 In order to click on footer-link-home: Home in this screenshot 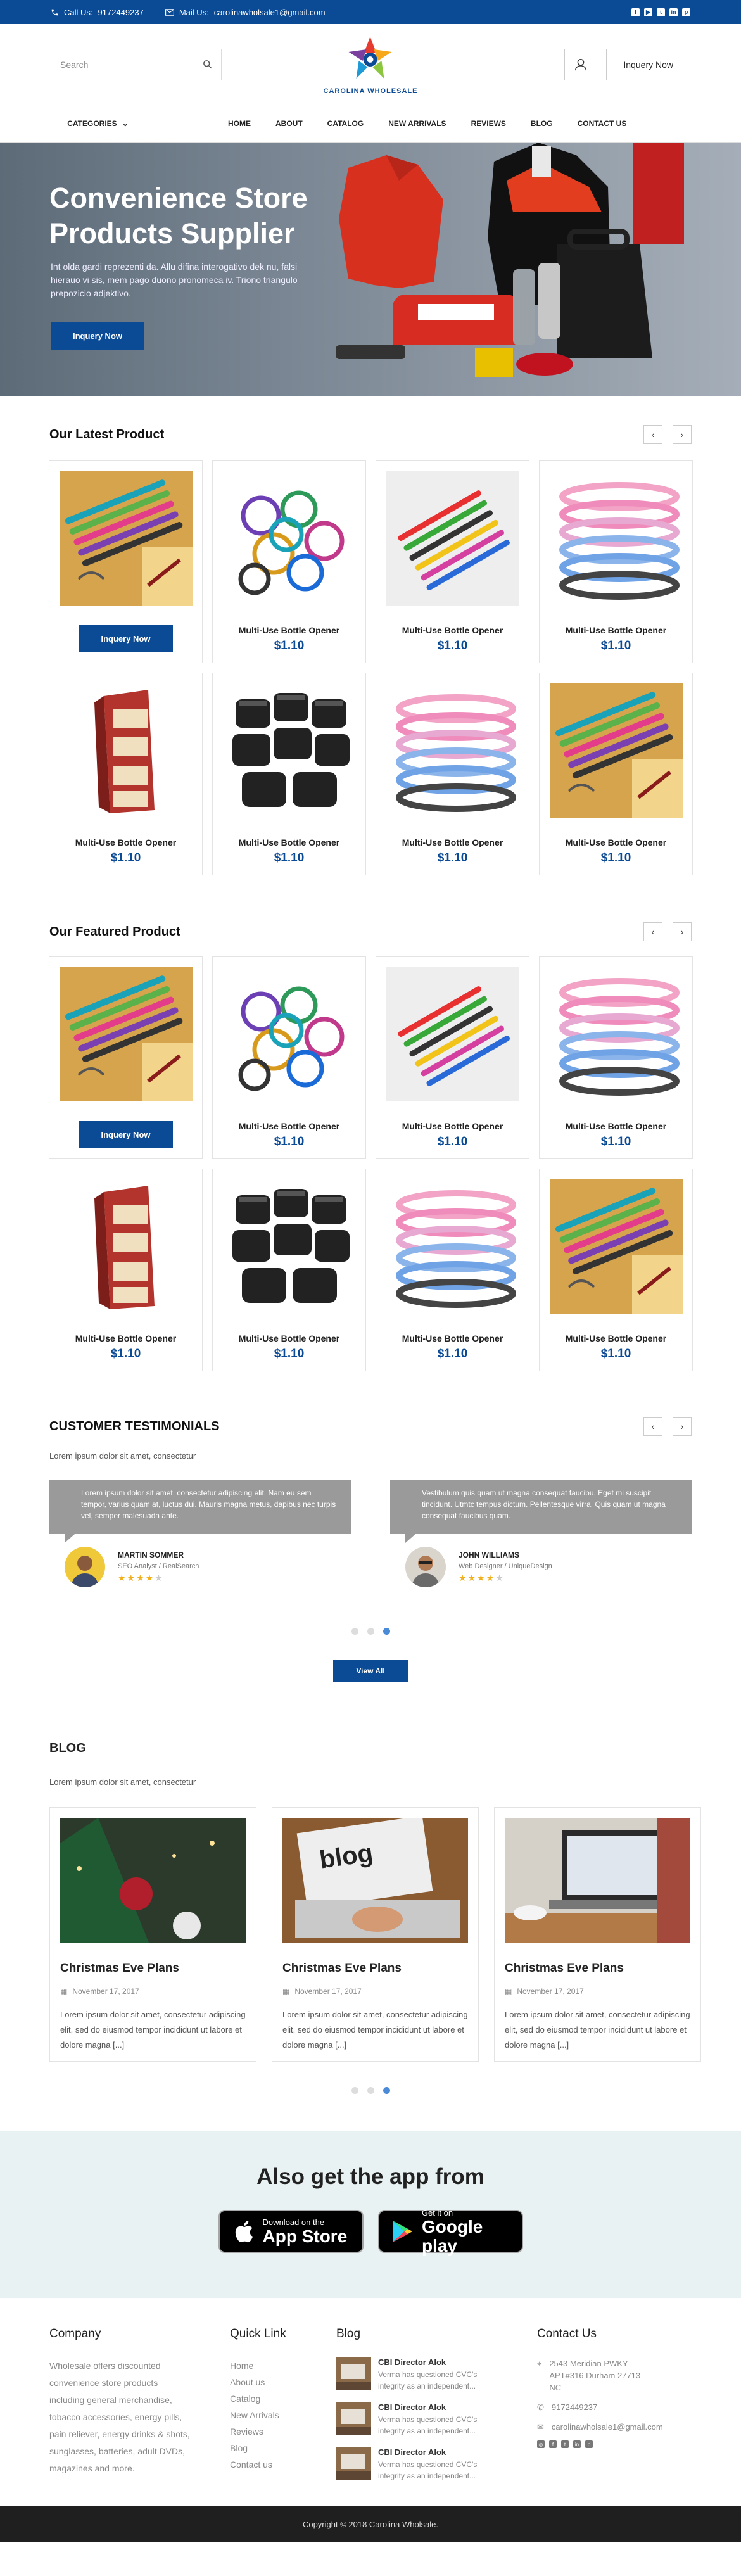, I will do `click(283, 2365)`.